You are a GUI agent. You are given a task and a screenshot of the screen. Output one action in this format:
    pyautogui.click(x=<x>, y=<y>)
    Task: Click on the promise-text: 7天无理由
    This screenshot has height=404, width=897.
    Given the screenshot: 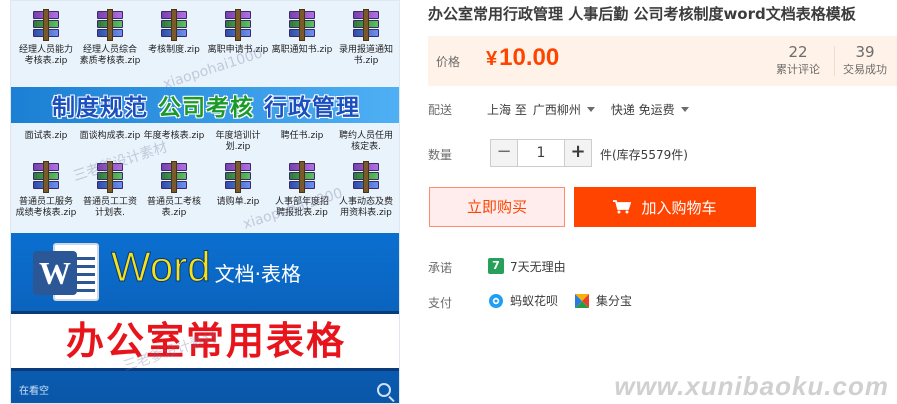 What is the action you would take?
    pyautogui.click(x=538, y=266)
    